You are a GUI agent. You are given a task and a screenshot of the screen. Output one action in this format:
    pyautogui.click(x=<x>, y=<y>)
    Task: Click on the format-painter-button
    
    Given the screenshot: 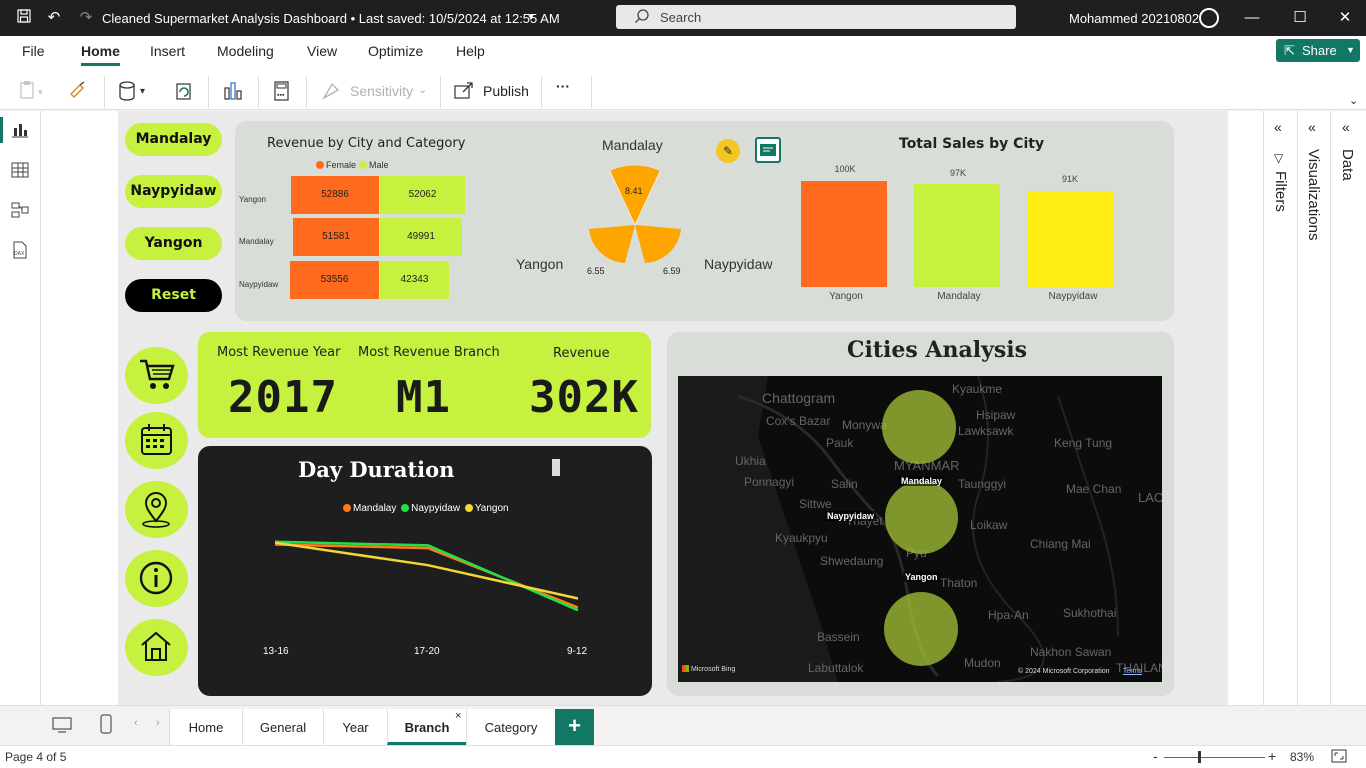 What is the action you would take?
    pyautogui.click(x=79, y=91)
    